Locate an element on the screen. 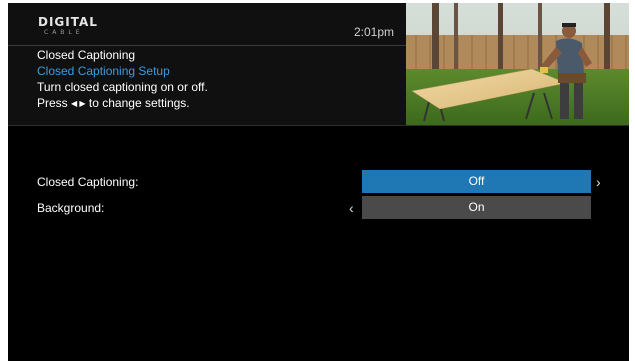 This screenshot has width=635, height=361. menu-title: Closed Captioning is located at coordinates (86, 55).